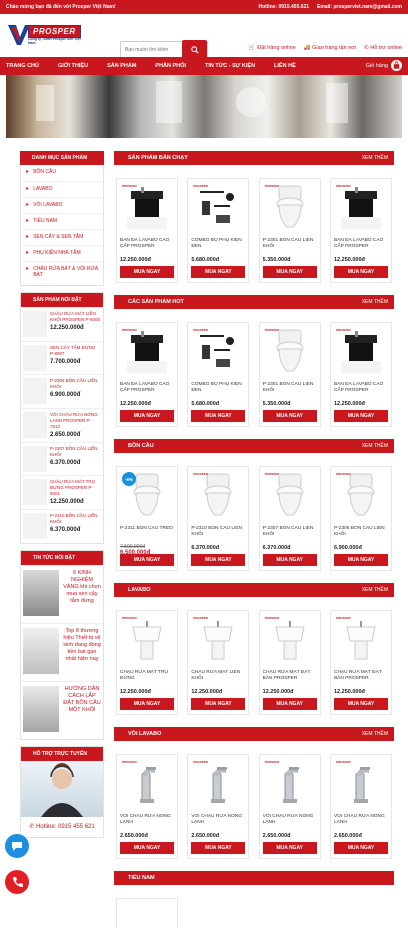 The width and height of the screenshot is (408, 940). Describe the element at coordinates (361, 679) in the screenshot. I see `product-name: CHẬU RỬA MẶT ĐẶT BÀN PROSPER` at that location.